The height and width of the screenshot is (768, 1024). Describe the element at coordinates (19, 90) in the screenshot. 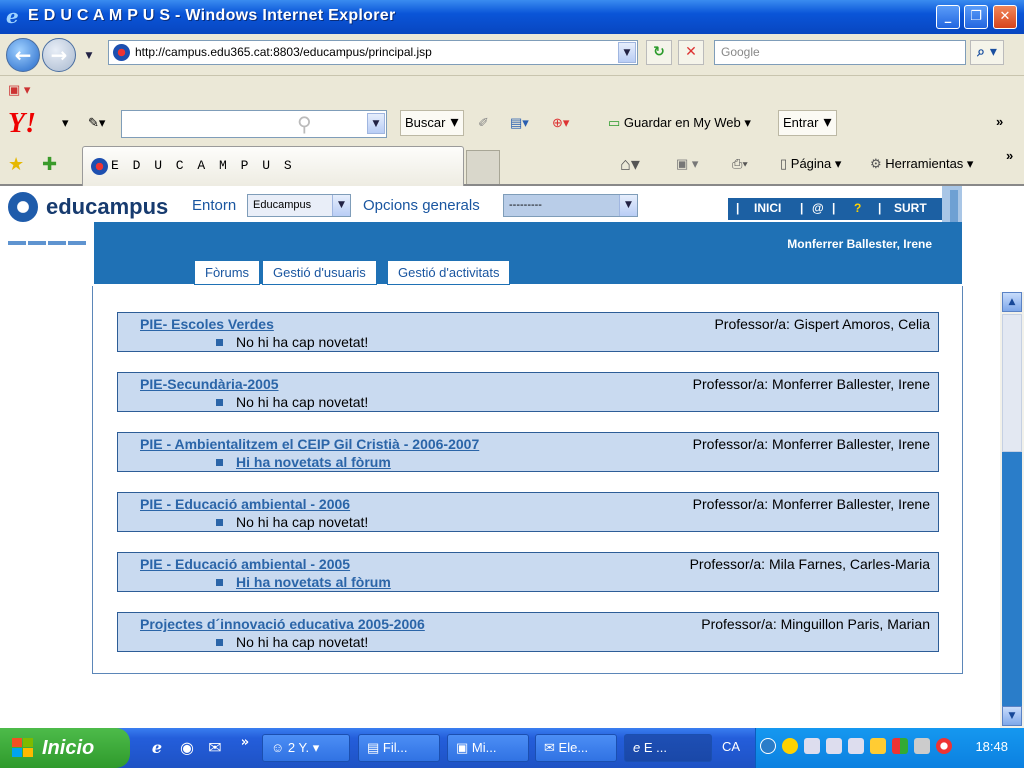

I see `translate-icon: ▣ ▾` at that location.